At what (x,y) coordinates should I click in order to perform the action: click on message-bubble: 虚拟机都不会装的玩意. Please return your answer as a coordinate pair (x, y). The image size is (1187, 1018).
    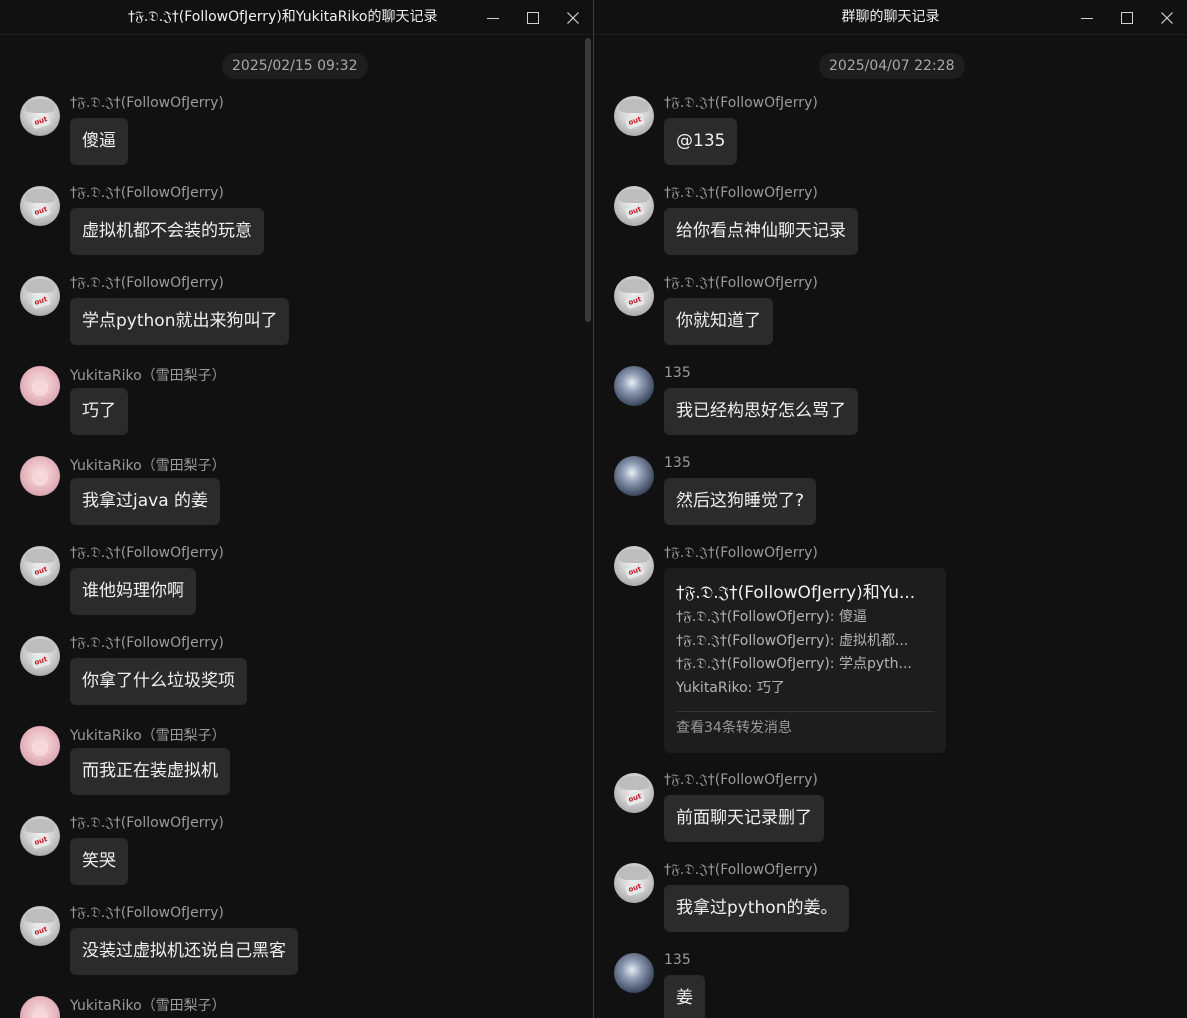
    Looking at the image, I should click on (167, 231).